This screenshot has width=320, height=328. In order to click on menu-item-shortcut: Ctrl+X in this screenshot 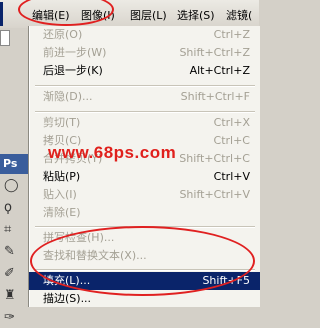, I will do `click(231, 122)`.